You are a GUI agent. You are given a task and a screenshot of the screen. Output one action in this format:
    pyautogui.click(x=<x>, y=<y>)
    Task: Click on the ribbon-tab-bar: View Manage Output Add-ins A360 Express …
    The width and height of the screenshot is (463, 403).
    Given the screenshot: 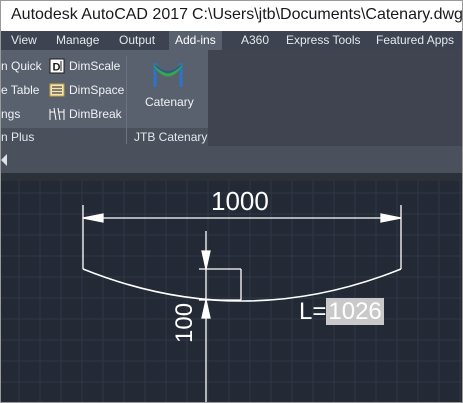 What is the action you would take?
    pyautogui.click(x=231, y=40)
    